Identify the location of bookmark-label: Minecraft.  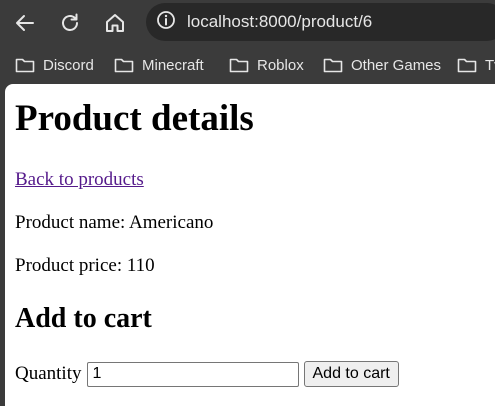
(173, 65).